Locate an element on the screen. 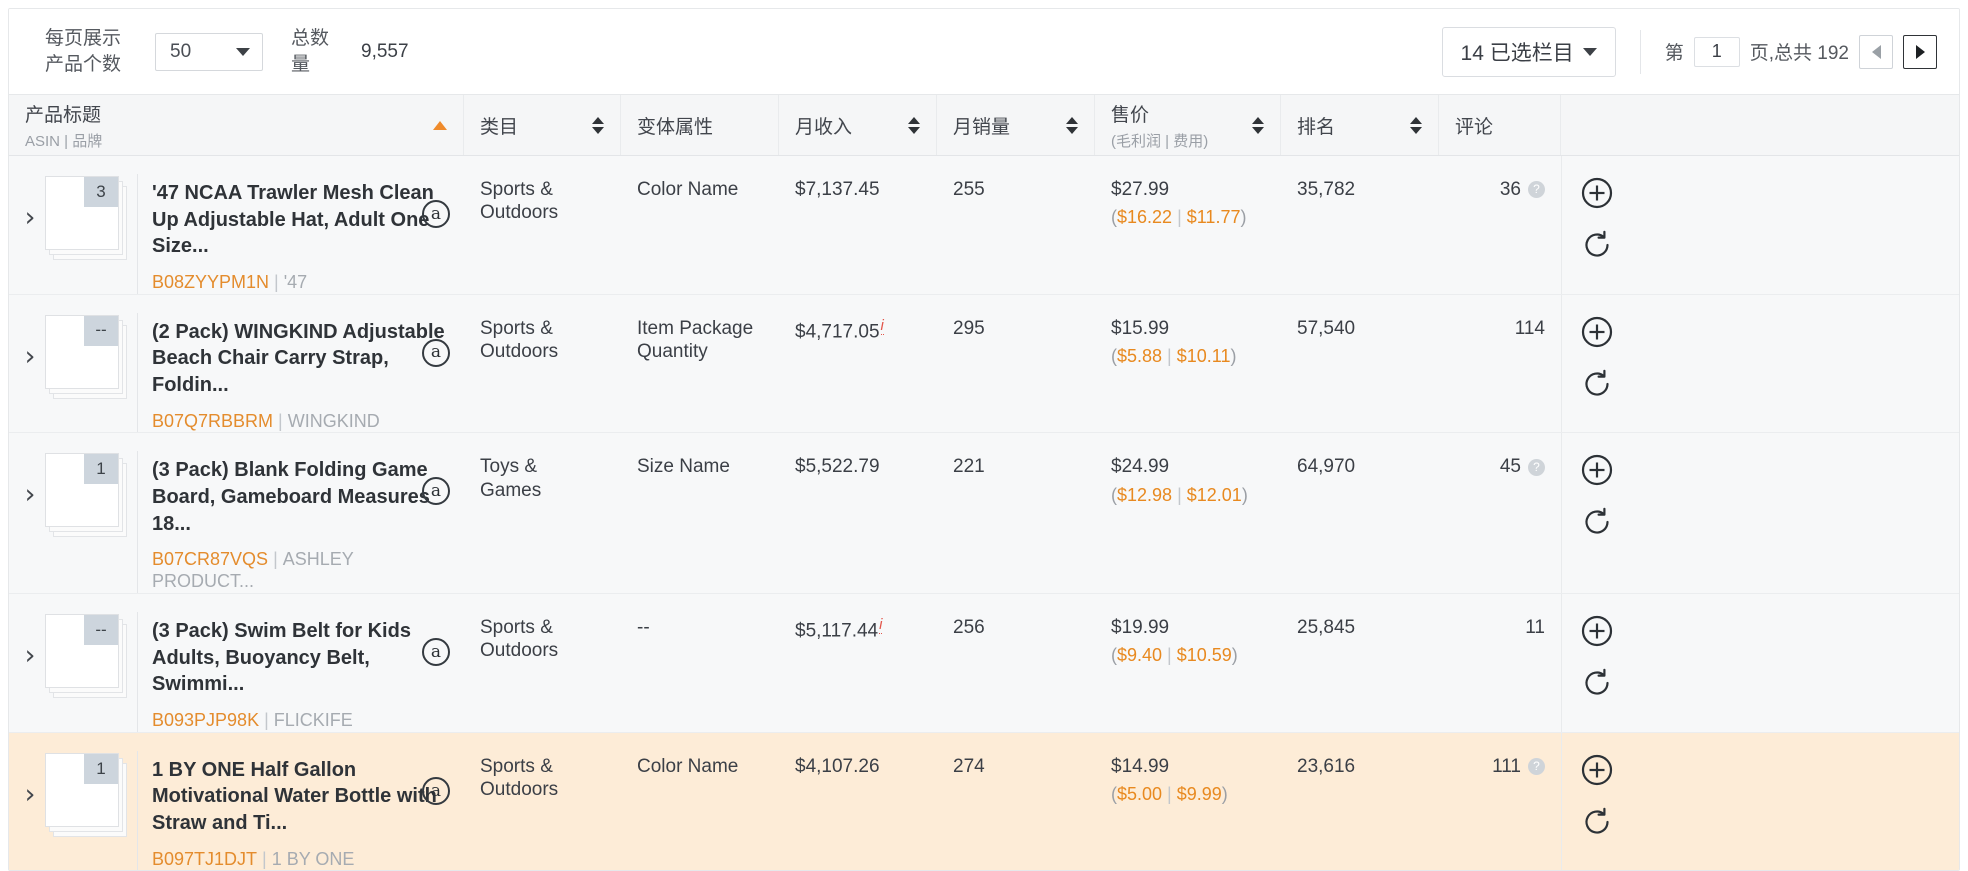 This screenshot has height=871, width=1968. column-header-price-sub: (毛利润 | 费用) is located at coordinates (1160, 141).